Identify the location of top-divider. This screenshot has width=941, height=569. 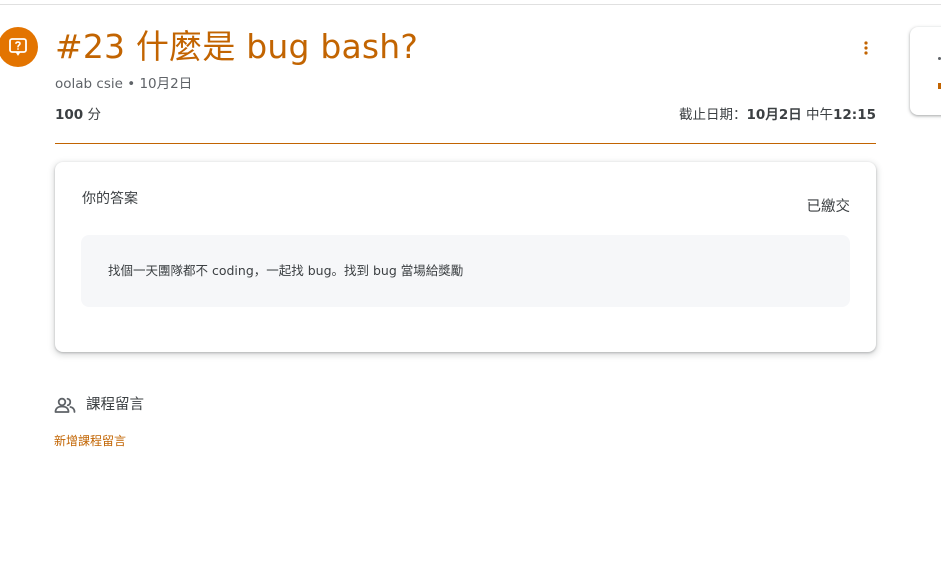
(470, 4).